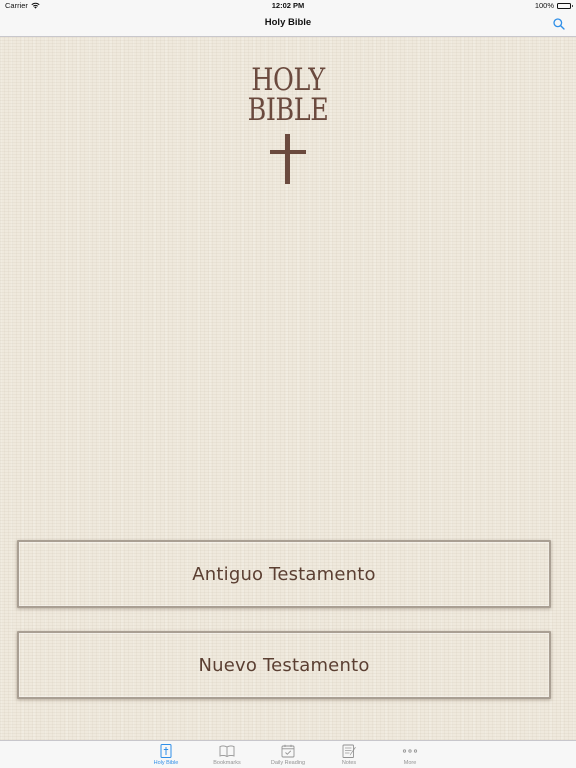  What do you see at coordinates (349, 750) in the screenshot?
I see `notepad-pencil-icon` at bounding box center [349, 750].